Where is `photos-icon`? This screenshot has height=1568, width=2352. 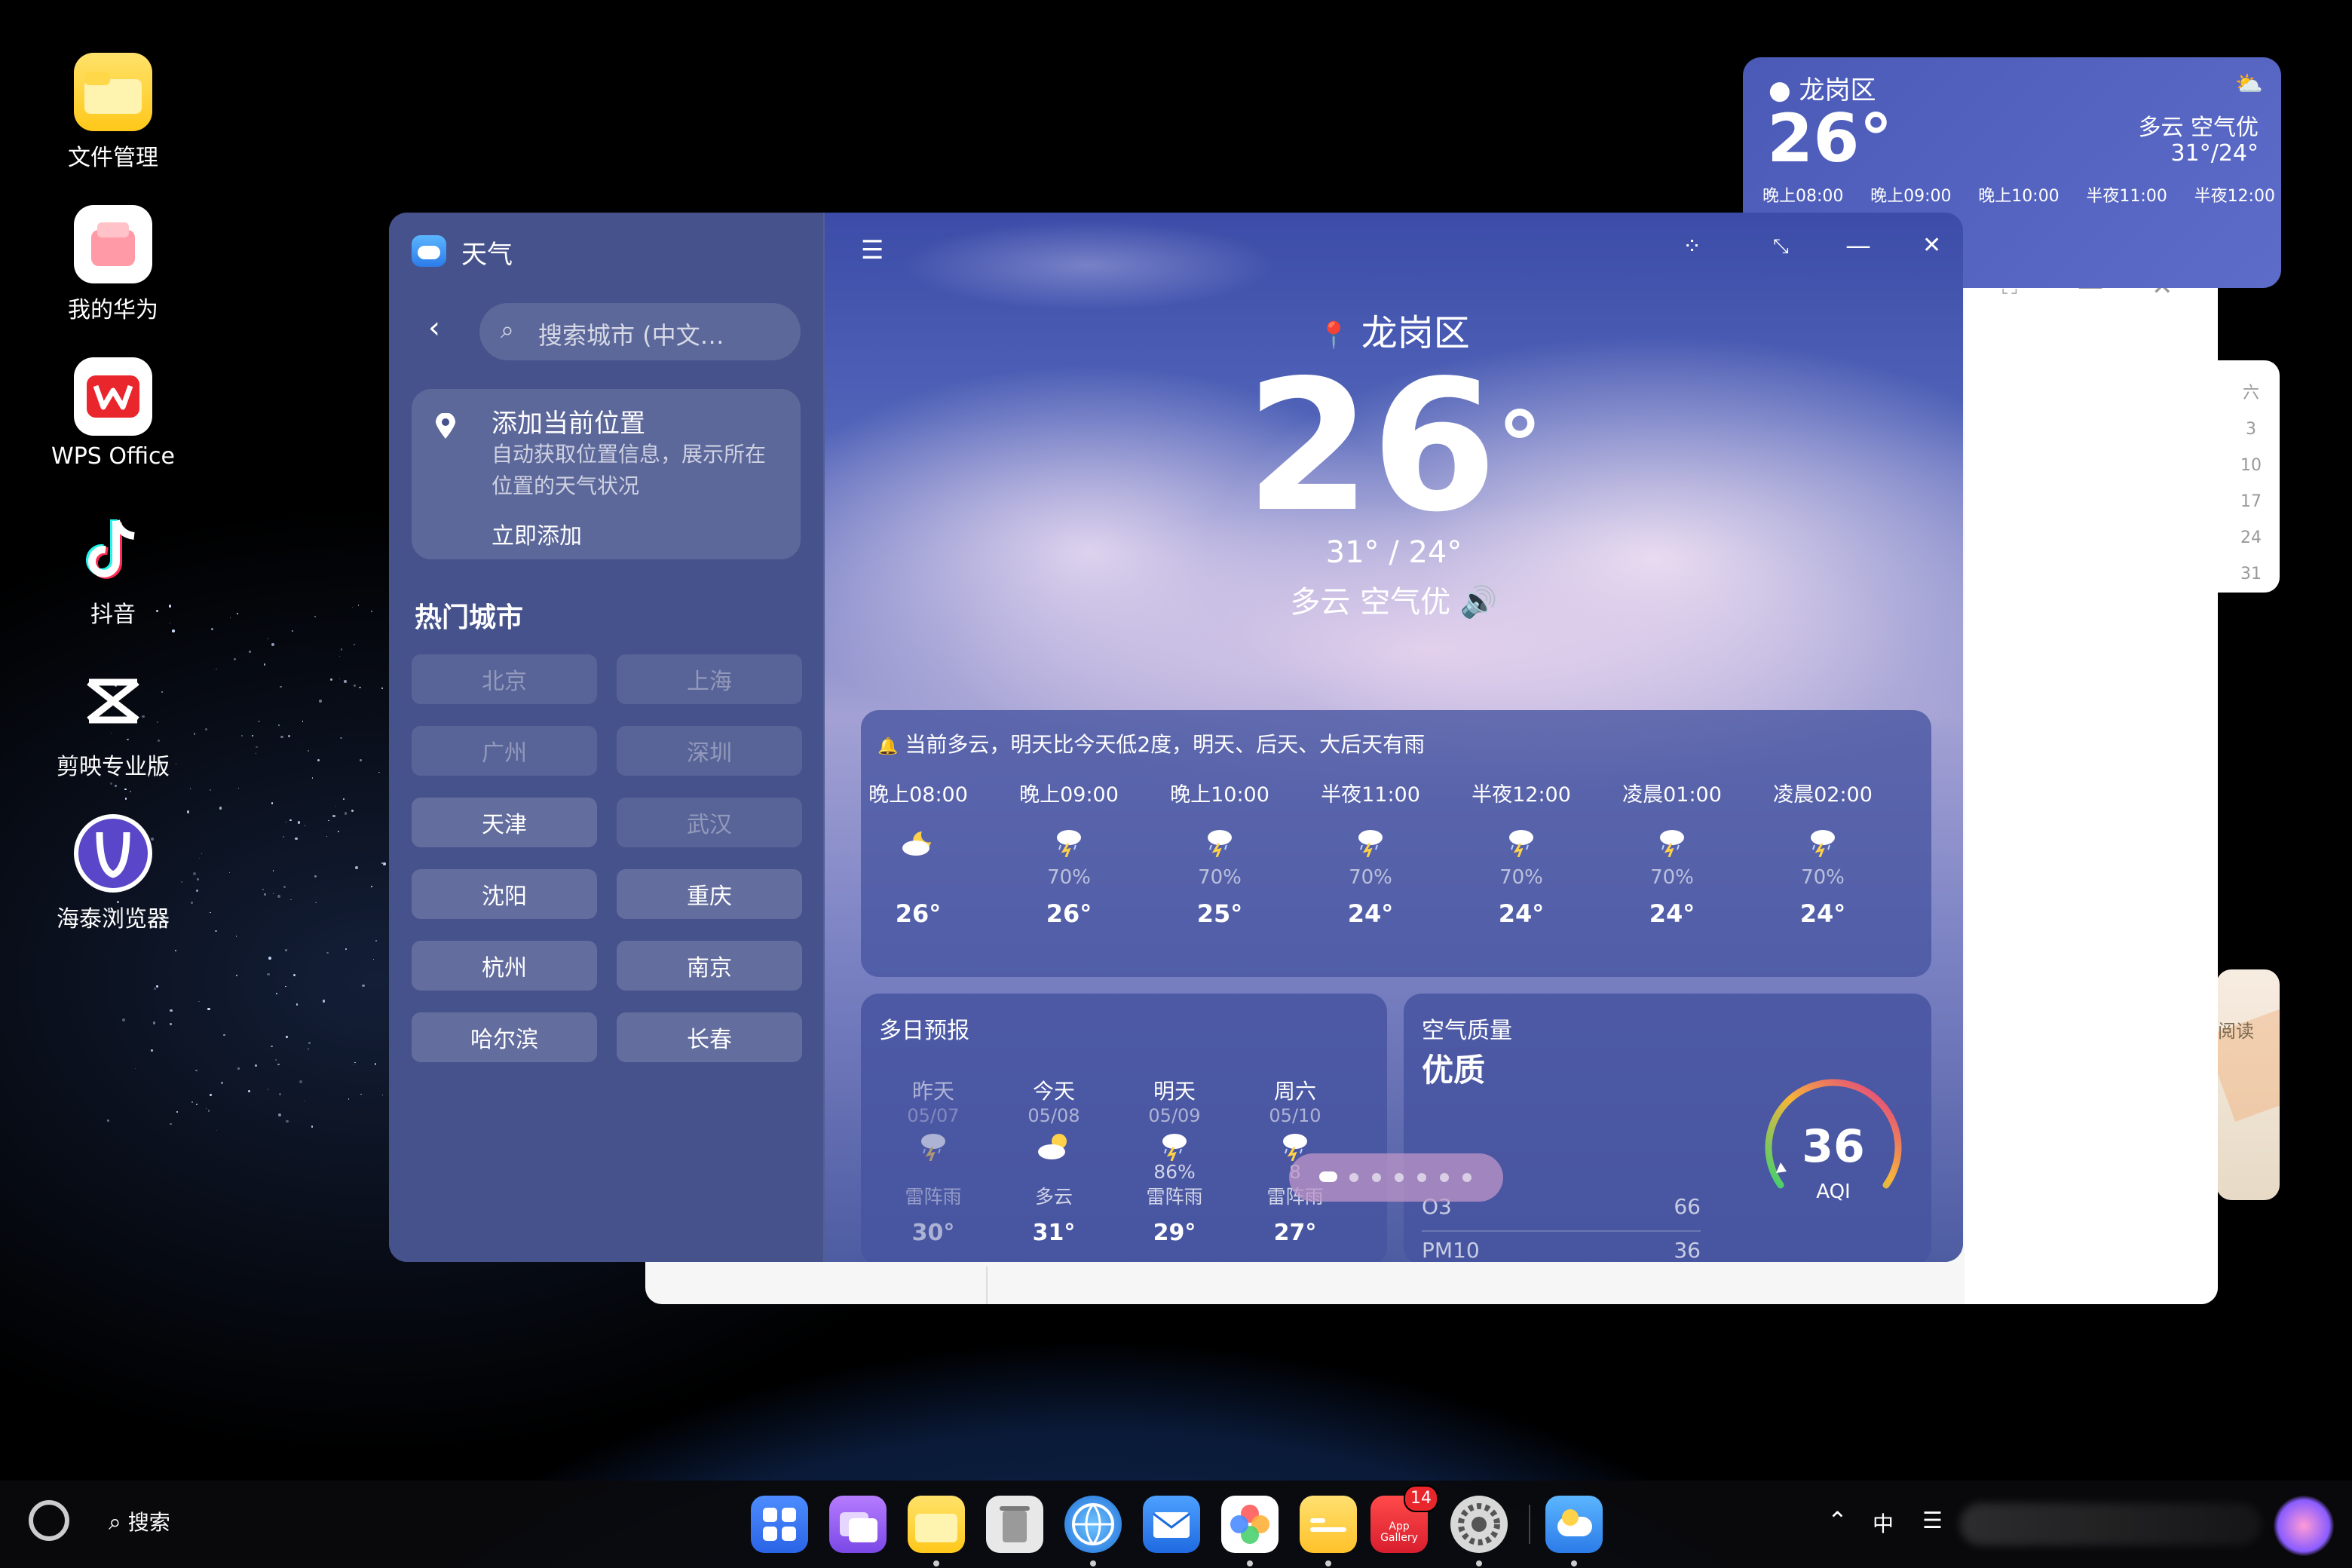
photos-icon is located at coordinates (1250, 1524).